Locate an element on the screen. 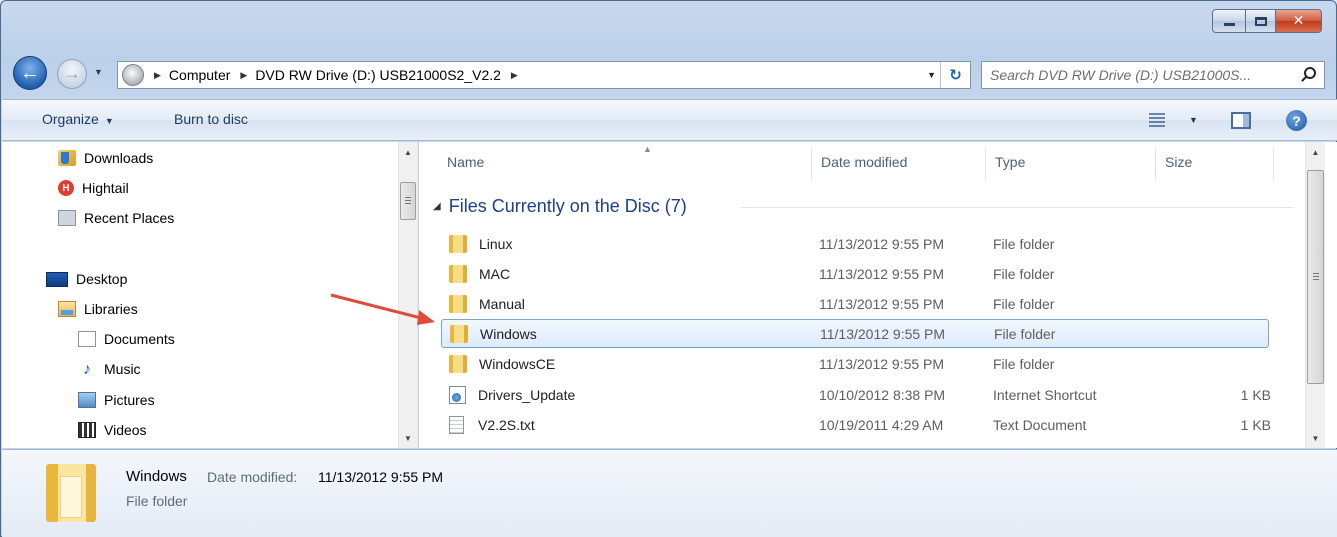 Image resolution: width=1337 pixels, height=537 pixels. sidebar-item-hightail: H Hightail is located at coordinates (93, 188).